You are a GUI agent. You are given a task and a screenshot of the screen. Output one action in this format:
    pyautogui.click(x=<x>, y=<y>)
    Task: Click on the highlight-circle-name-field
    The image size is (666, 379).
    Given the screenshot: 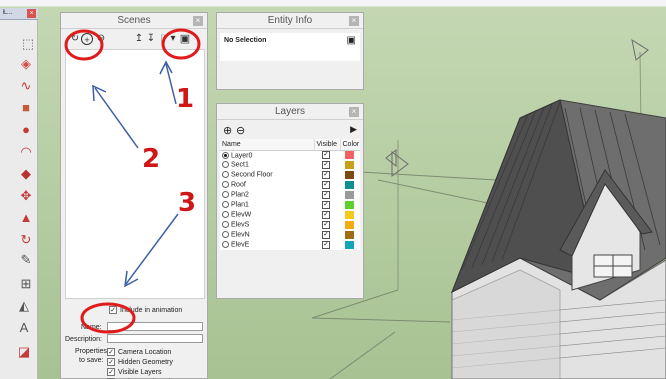 What is the action you would take?
    pyautogui.click(x=108, y=318)
    